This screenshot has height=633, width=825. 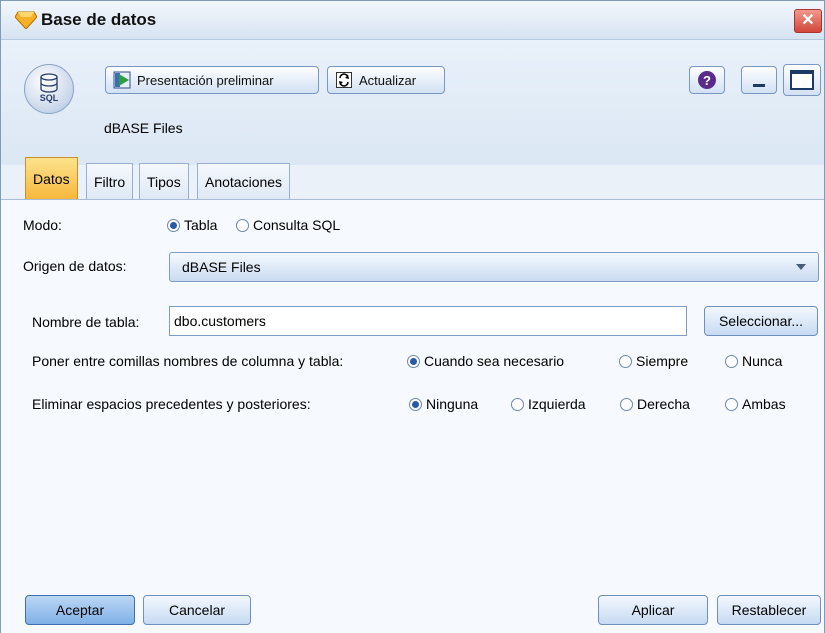 What do you see at coordinates (143, 128) in the screenshot?
I see `node-name: dBASE Files` at bounding box center [143, 128].